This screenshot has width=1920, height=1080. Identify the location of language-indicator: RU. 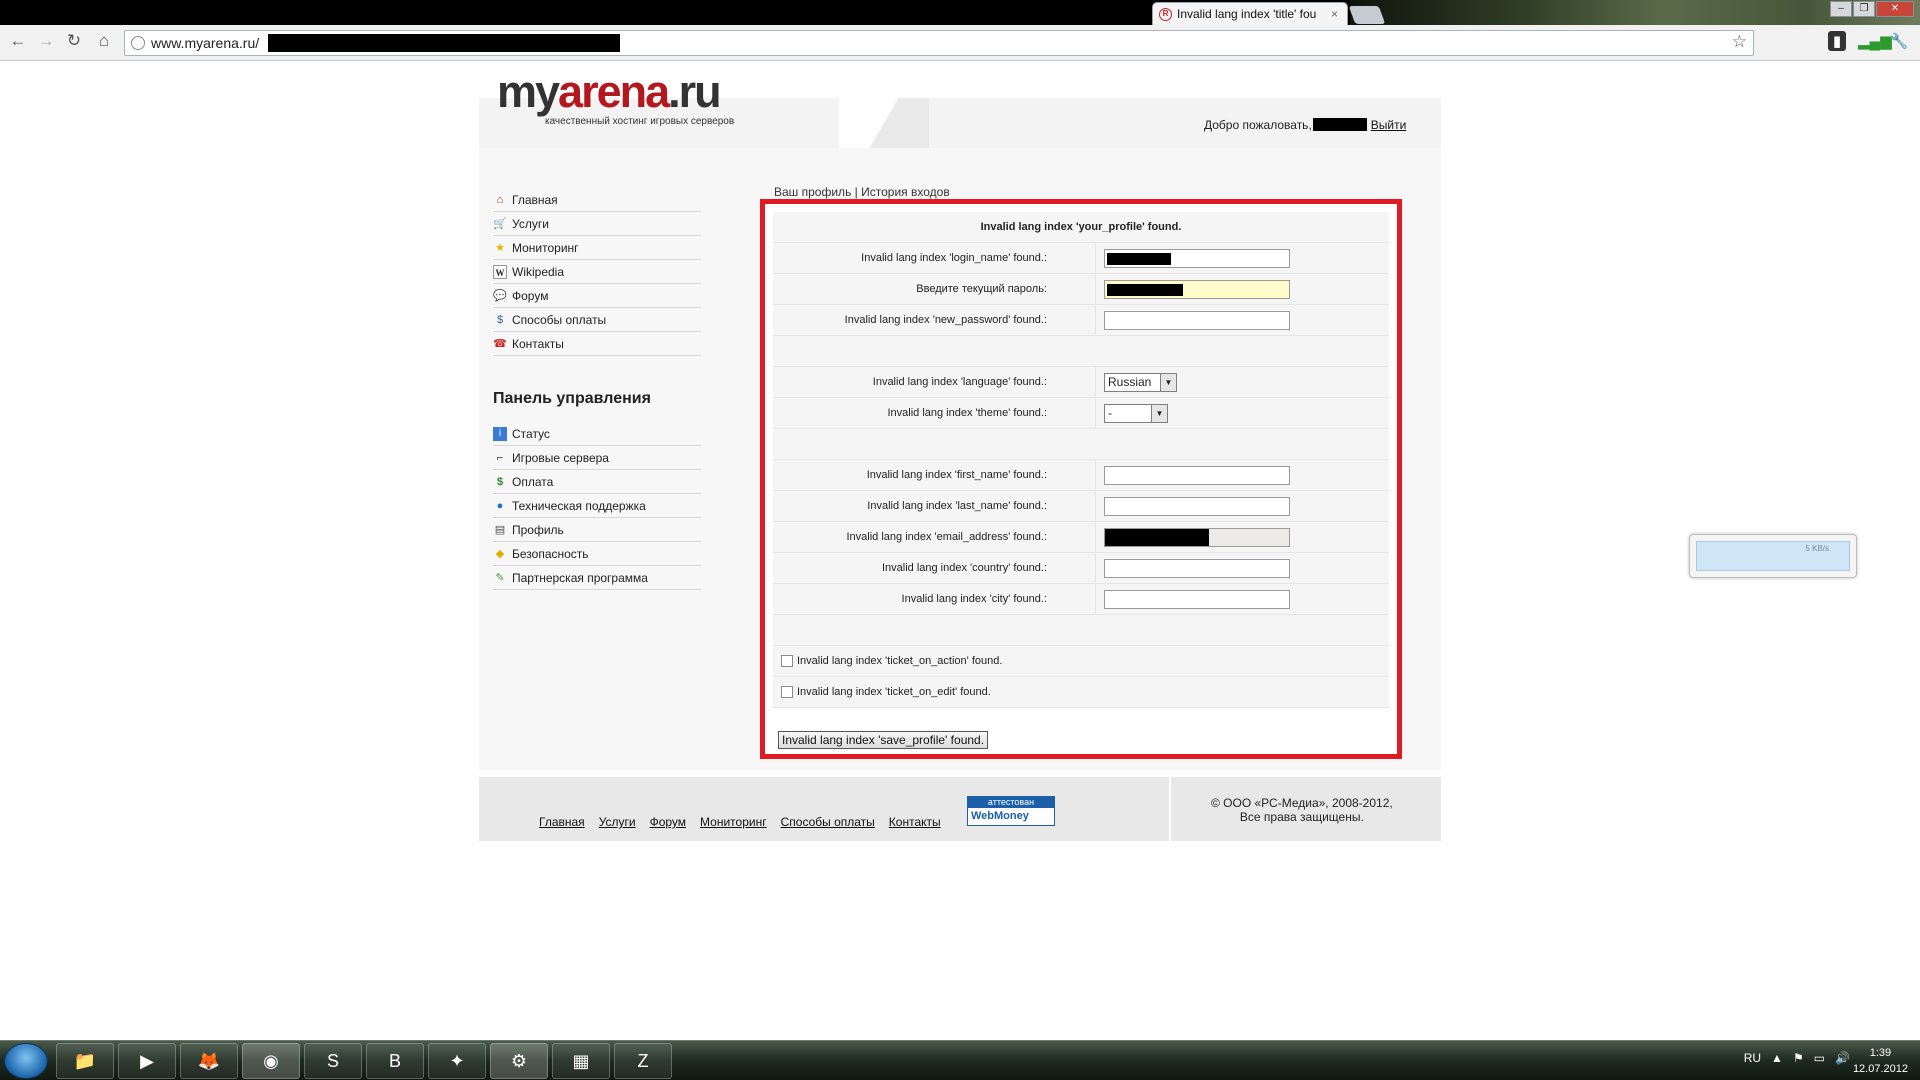
(1752, 1058).